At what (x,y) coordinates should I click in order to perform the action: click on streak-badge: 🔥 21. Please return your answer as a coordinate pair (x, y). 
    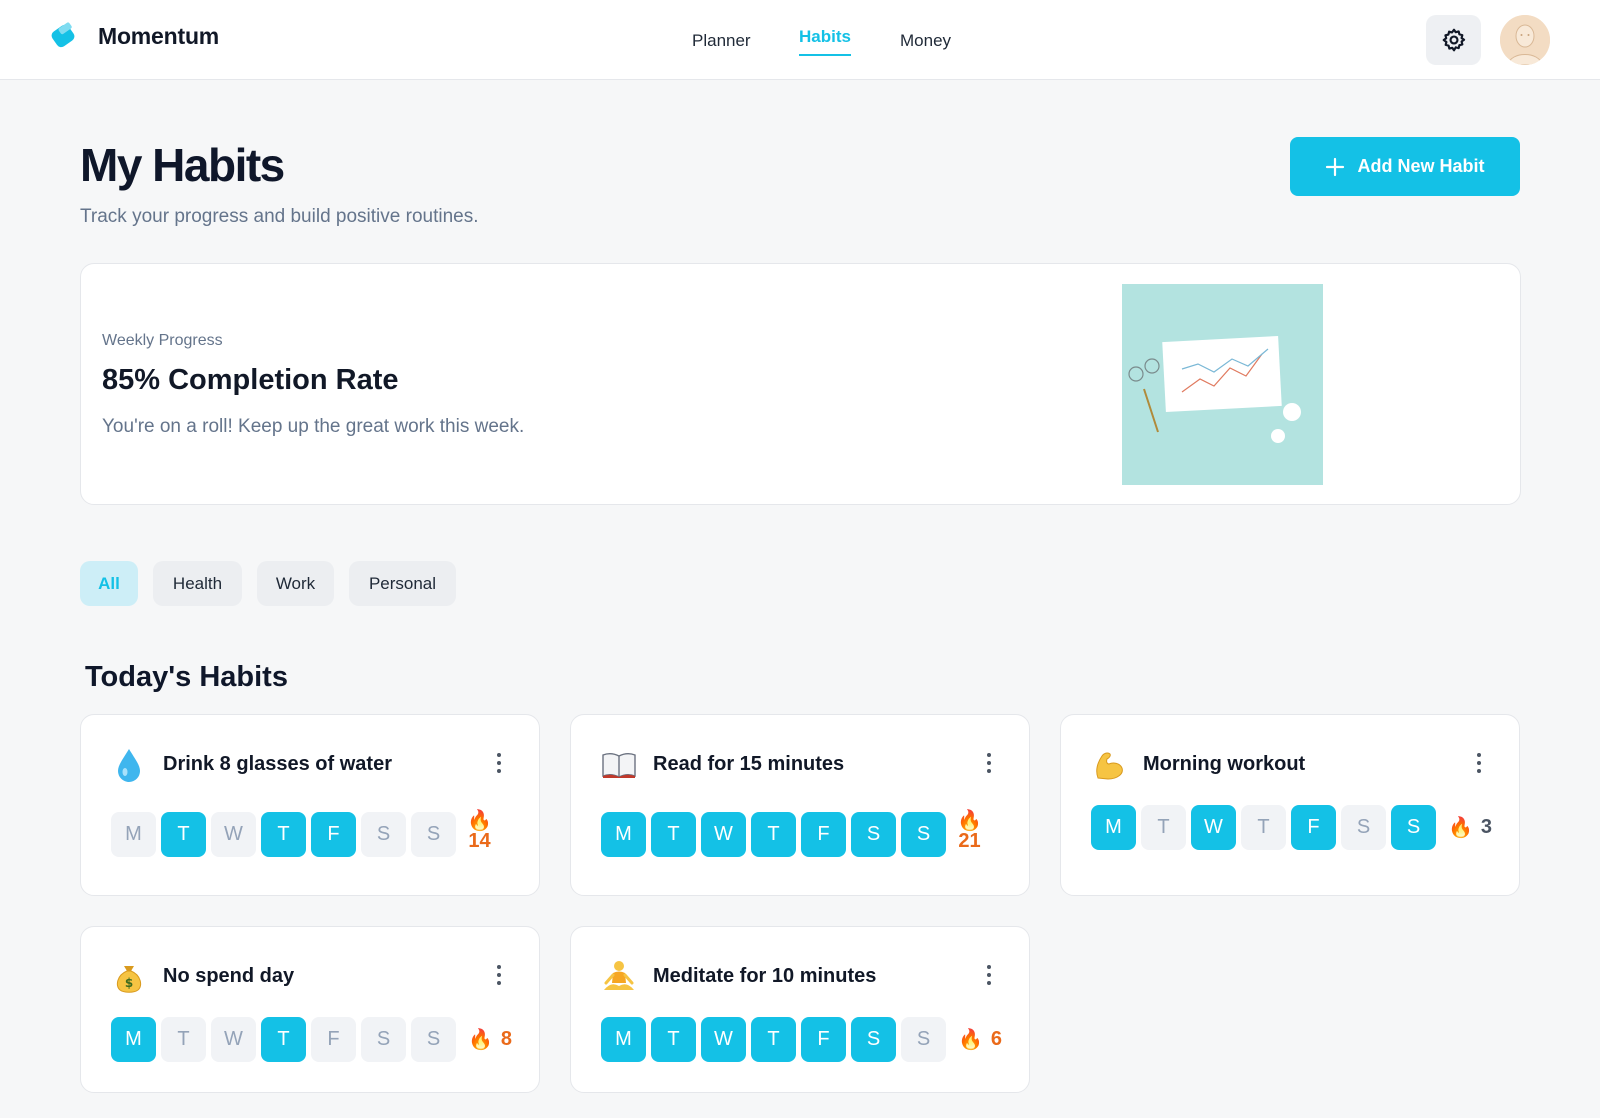
    Looking at the image, I should click on (969, 831).